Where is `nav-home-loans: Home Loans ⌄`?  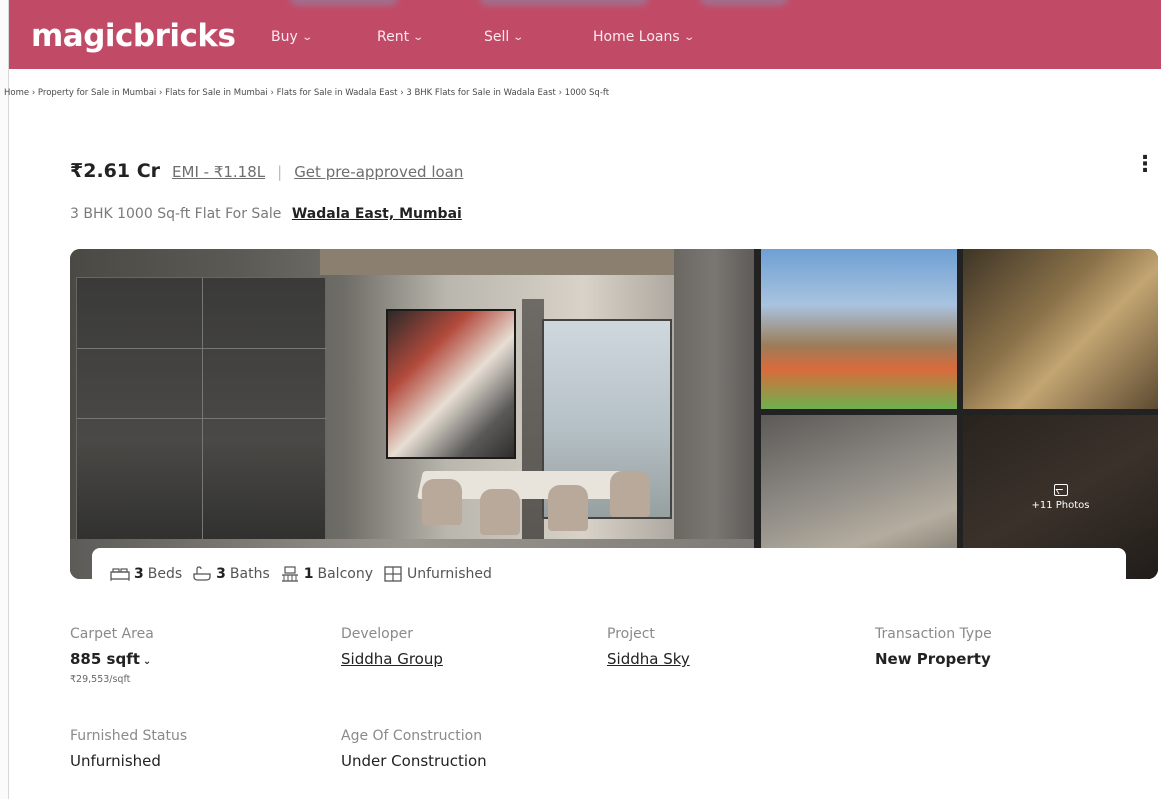
nav-home-loans: Home Loans ⌄ is located at coordinates (644, 37).